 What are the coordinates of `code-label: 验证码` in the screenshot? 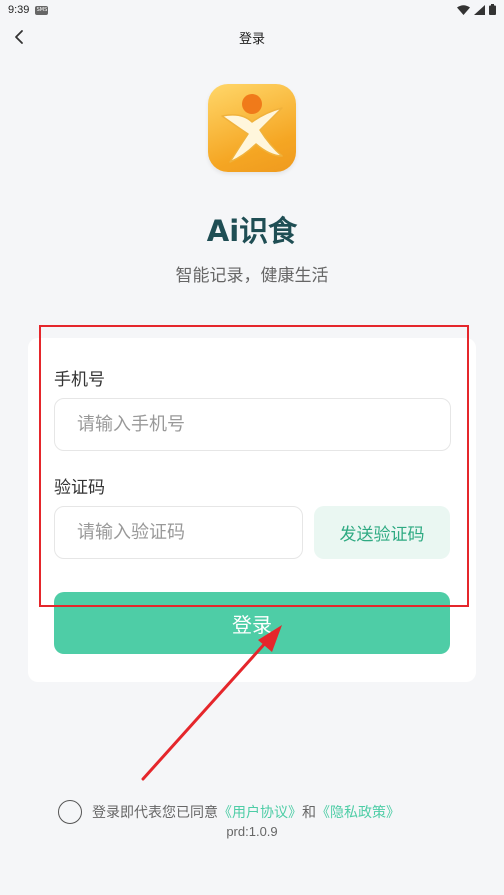 It's located at (79, 488).